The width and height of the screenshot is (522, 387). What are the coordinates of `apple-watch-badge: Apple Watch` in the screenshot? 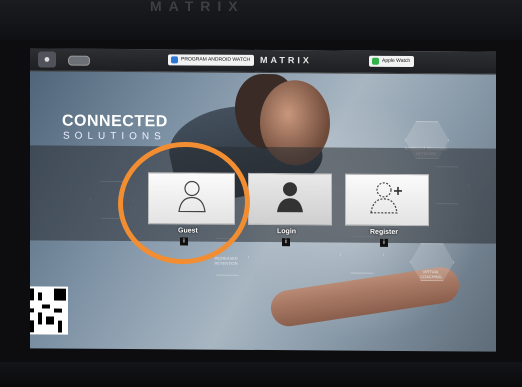 It's located at (392, 61).